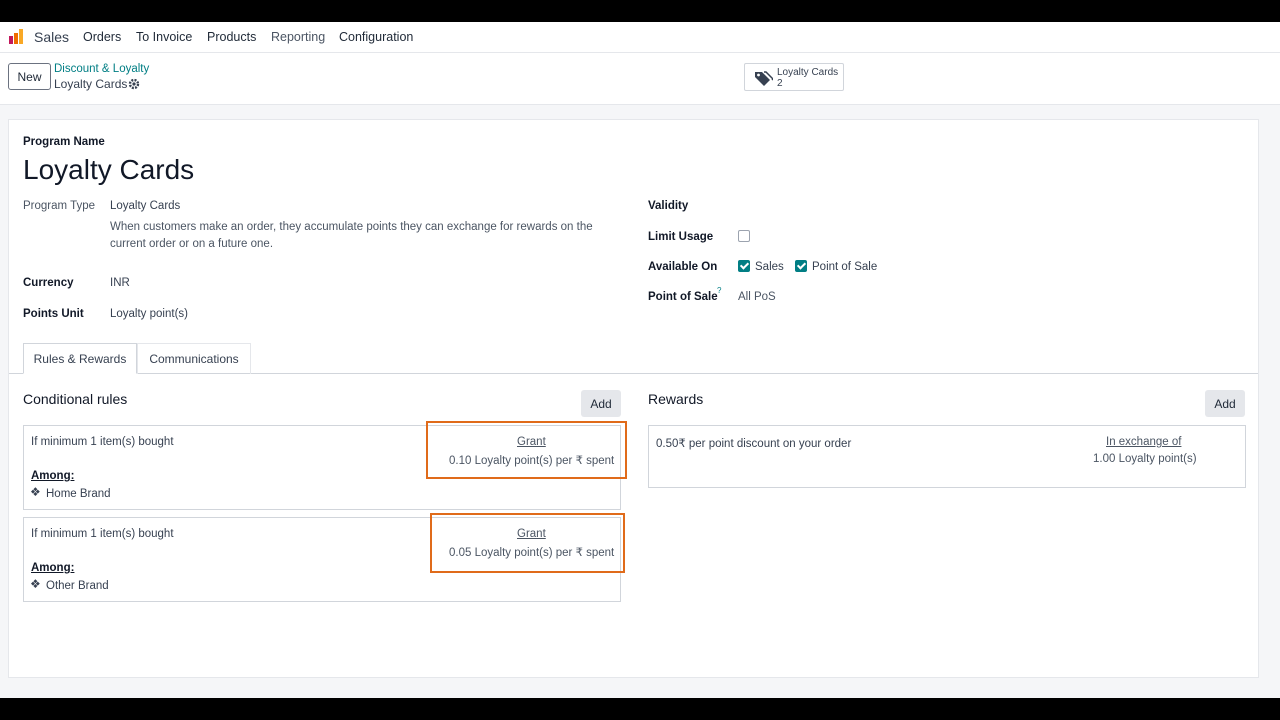  Describe the element at coordinates (757, 297) in the screenshot. I see `point-of-sale-field: All PoS` at that location.